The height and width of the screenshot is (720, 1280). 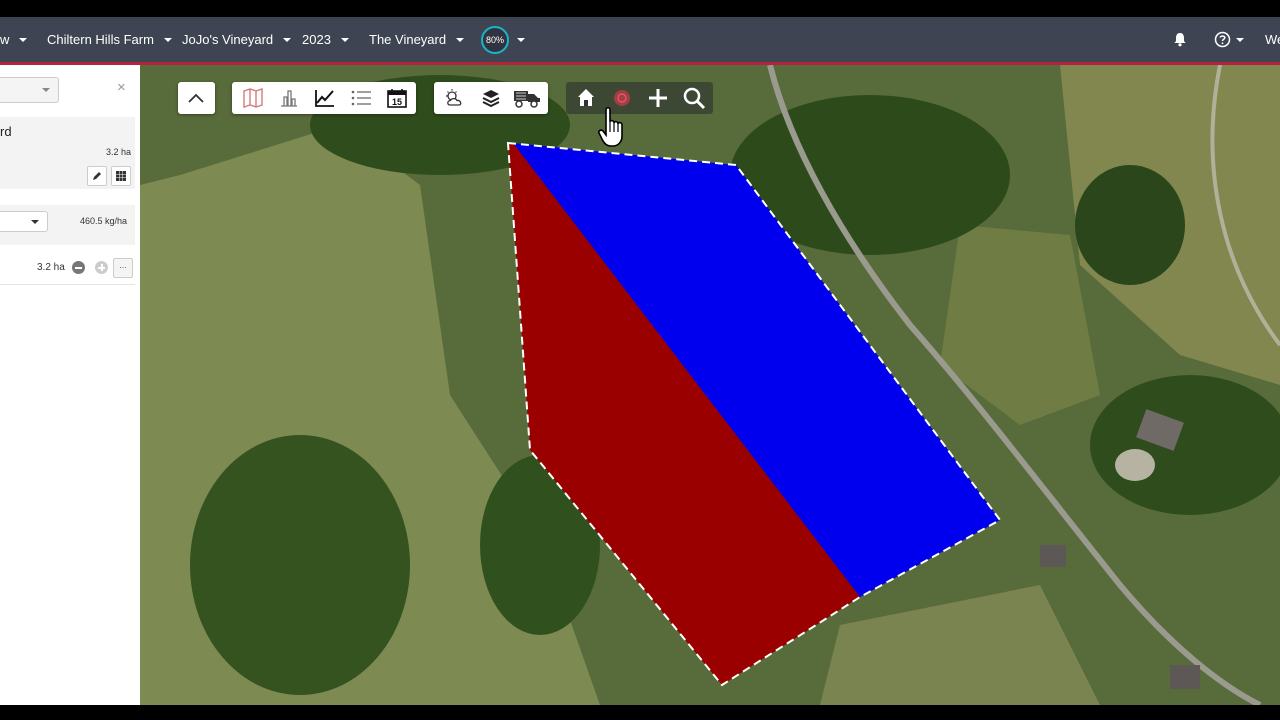 I want to click on grid-icon, so click(x=121, y=176).